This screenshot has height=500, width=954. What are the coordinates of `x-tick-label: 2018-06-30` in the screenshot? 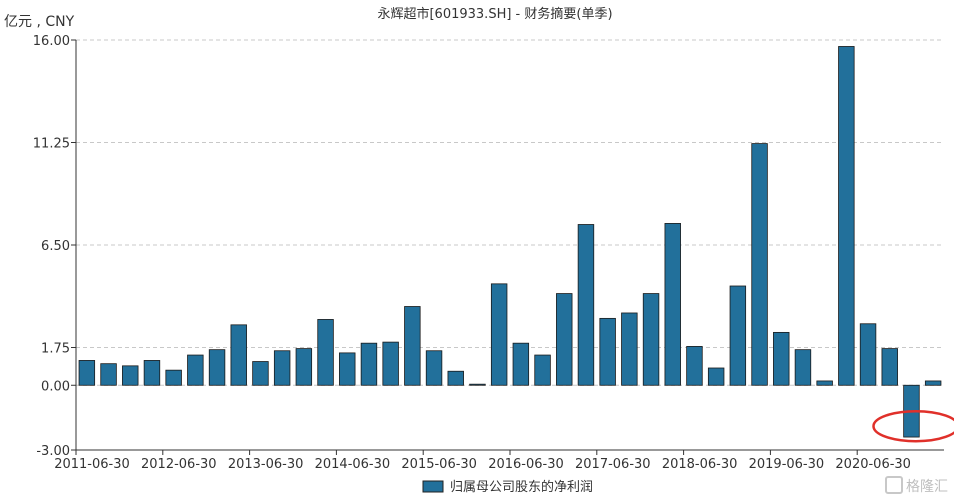 It's located at (700, 464).